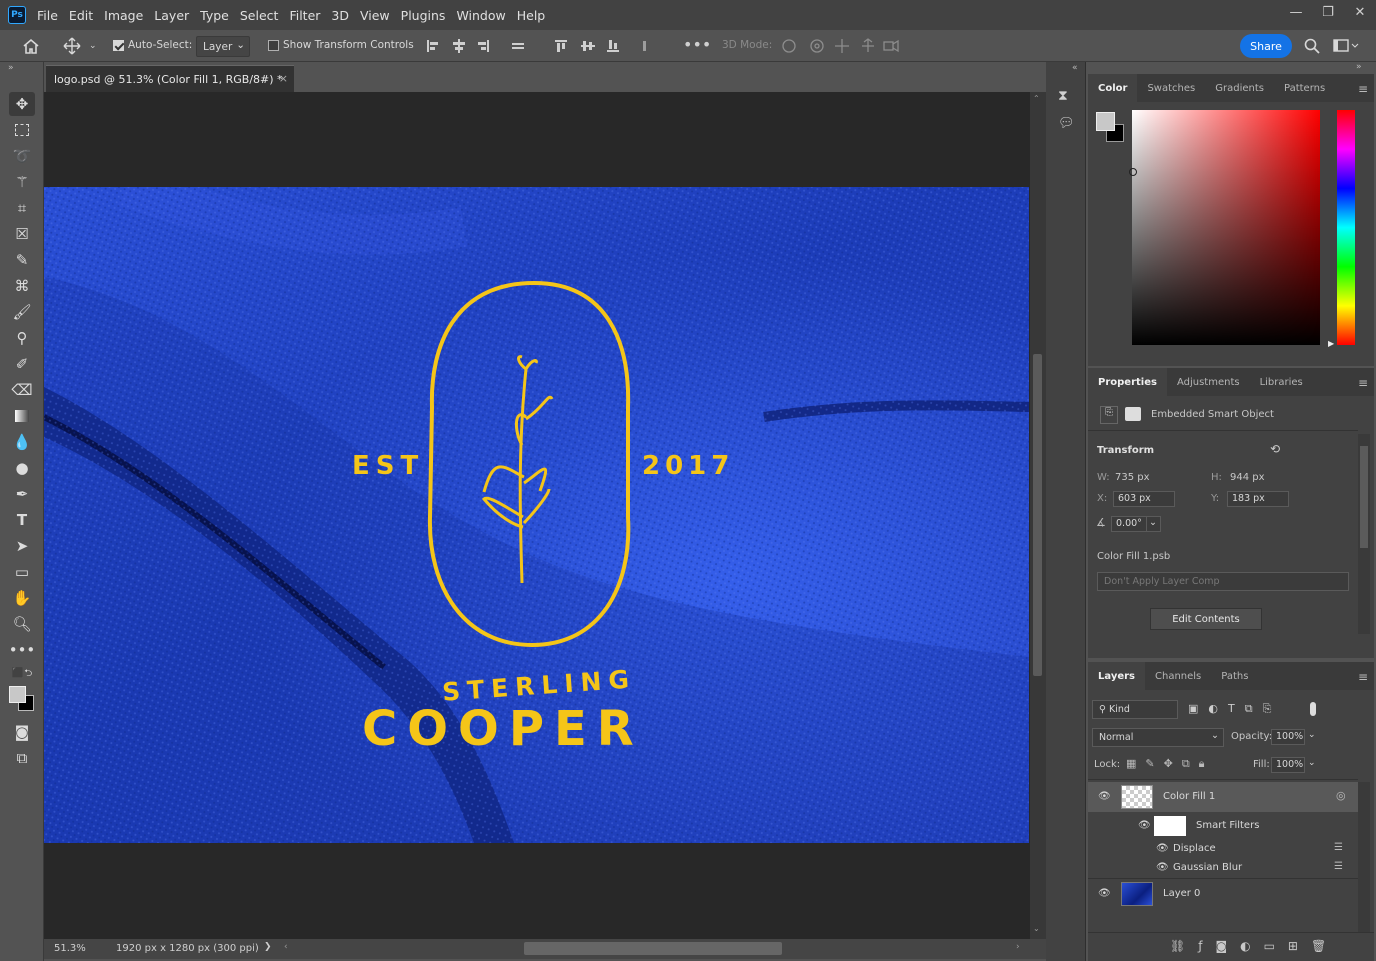 The image size is (1376, 961). Describe the element at coordinates (1359, 67) in the screenshot. I see `expand-panels-icon: »` at that location.